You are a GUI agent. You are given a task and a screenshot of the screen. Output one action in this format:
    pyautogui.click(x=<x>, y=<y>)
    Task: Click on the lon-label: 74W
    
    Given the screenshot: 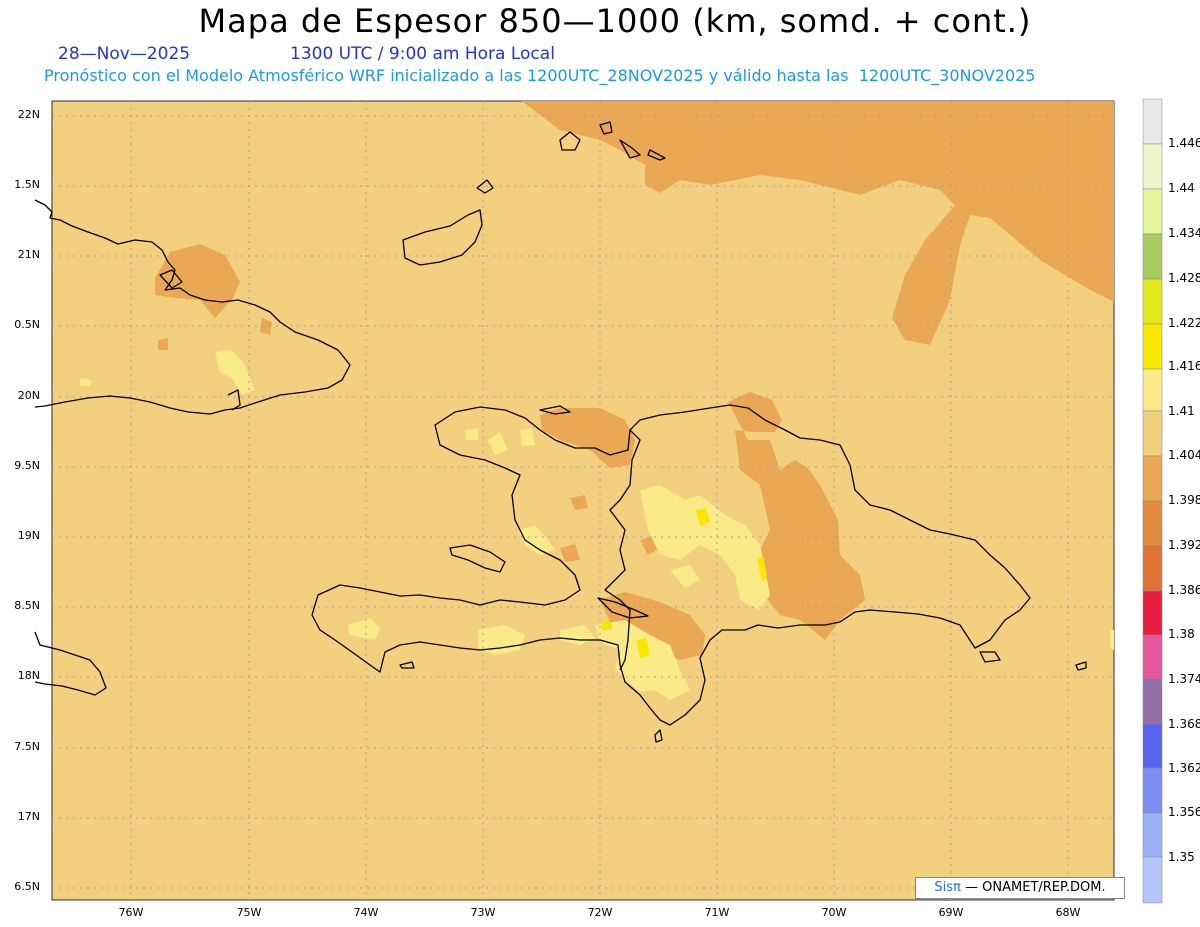 What is the action you would take?
    pyautogui.click(x=366, y=912)
    